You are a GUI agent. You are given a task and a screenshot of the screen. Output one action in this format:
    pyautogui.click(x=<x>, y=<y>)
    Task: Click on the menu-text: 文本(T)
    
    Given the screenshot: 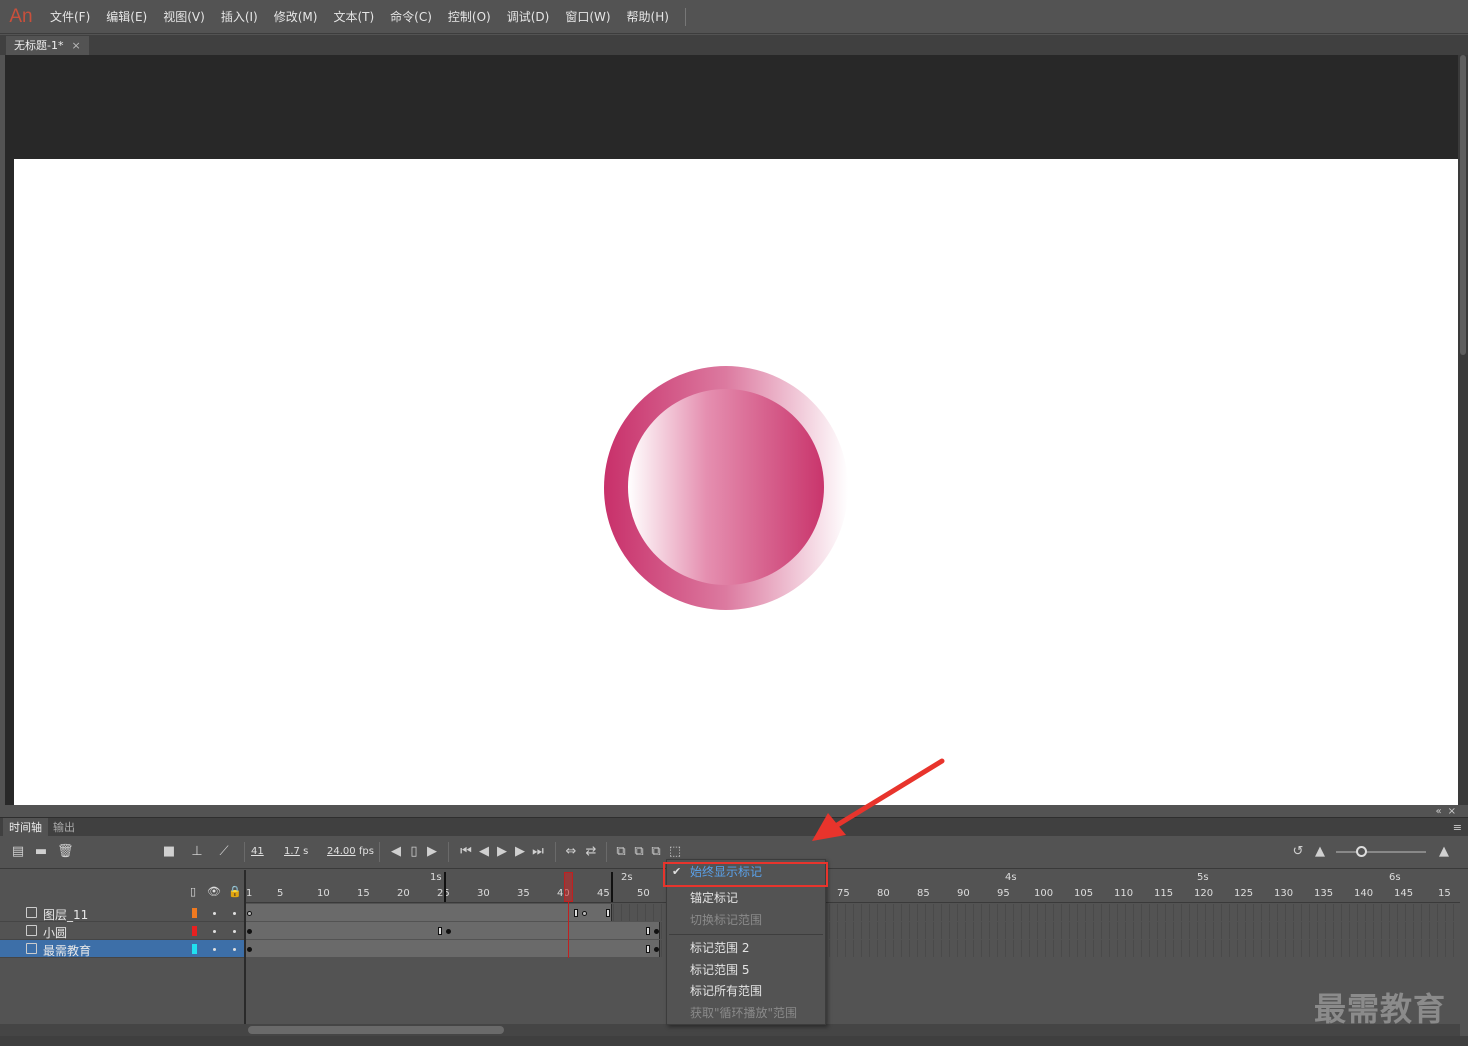 What is the action you would take?
    pyautogui.click(x=353, y=17)
    